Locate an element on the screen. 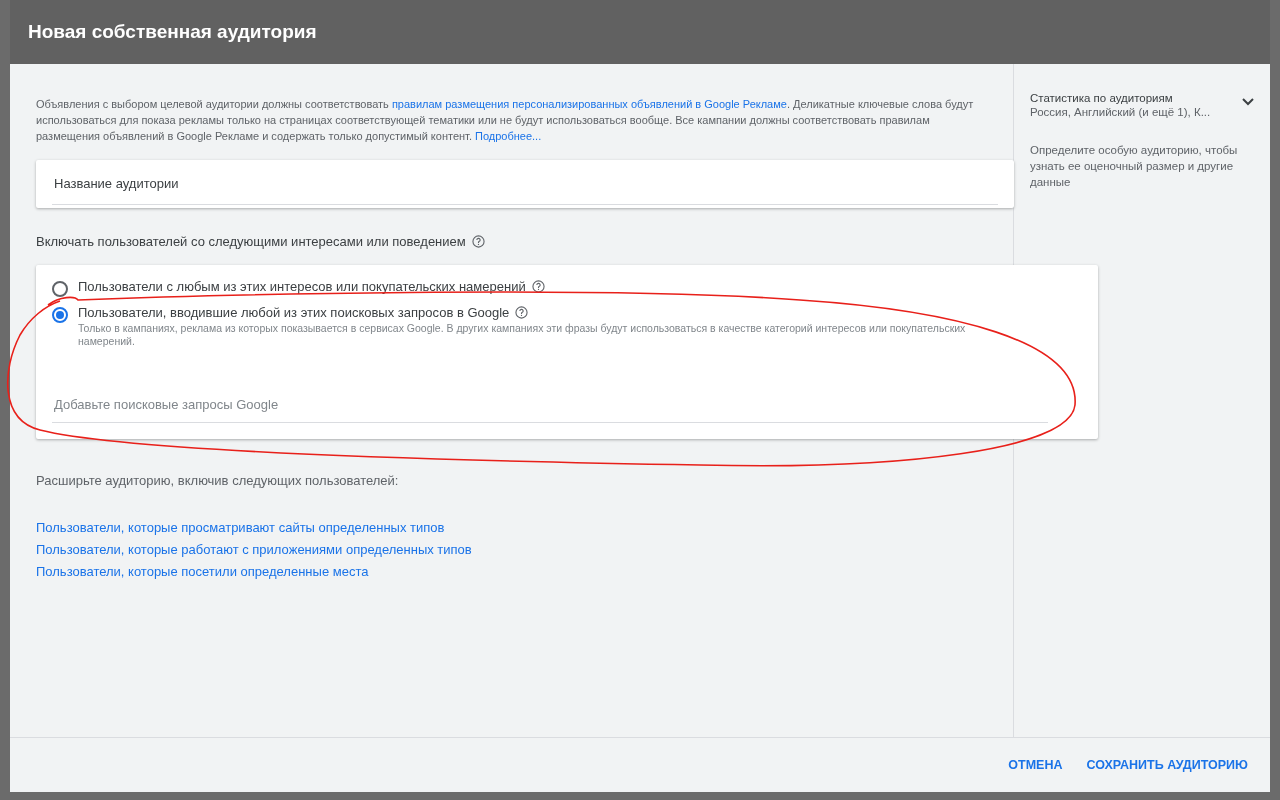  chevron-down-icon is located at coordinates (1248, 102).